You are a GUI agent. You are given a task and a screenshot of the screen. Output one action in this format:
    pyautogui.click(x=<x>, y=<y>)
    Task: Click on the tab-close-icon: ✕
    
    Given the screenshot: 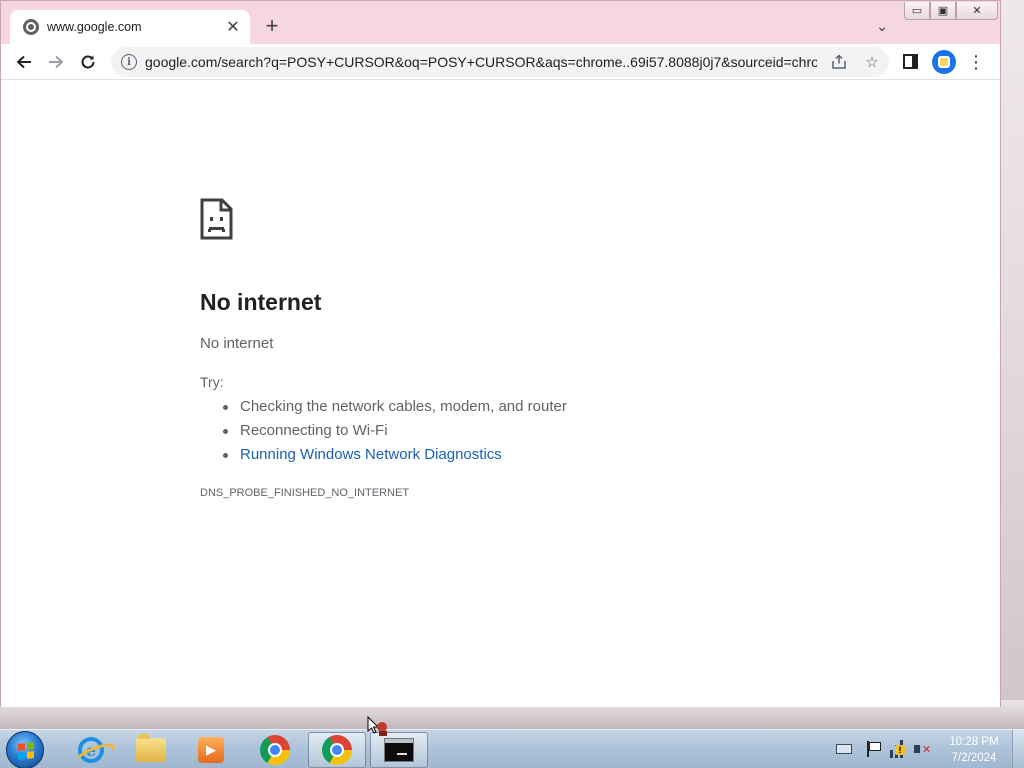 What is the action you would take?
    pyautogui.click(x=233, y=27)
    